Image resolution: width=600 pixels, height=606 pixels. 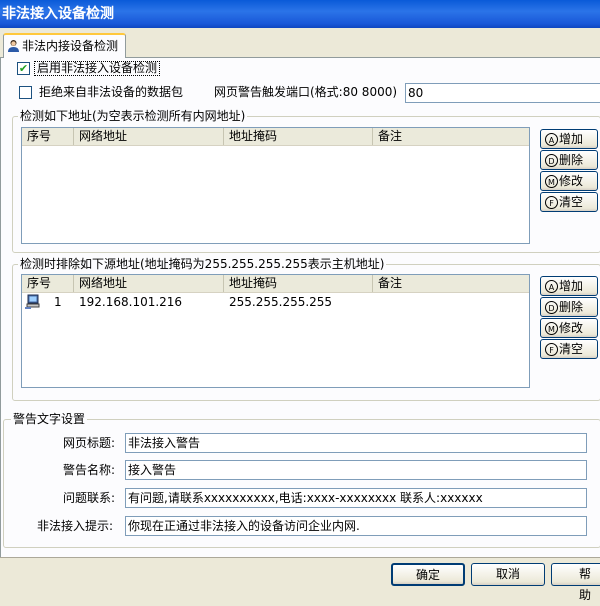 I want to click on cancel-button: 取消, so click(x=508, y=574).